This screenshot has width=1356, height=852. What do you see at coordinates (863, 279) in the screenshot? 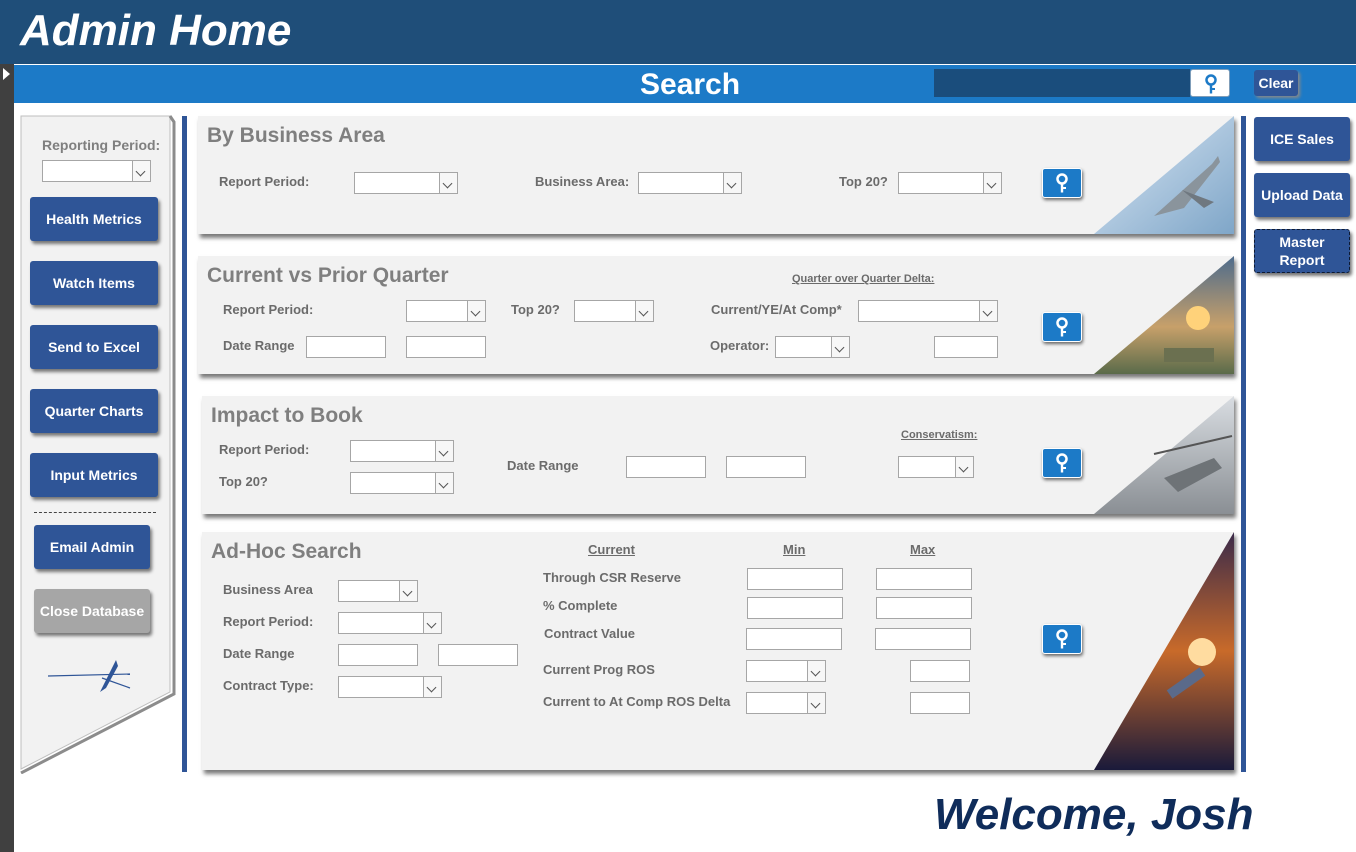
I see `quarter-delta-label: Quarter over Quarter Delta:` at bounding box center [863, 279].